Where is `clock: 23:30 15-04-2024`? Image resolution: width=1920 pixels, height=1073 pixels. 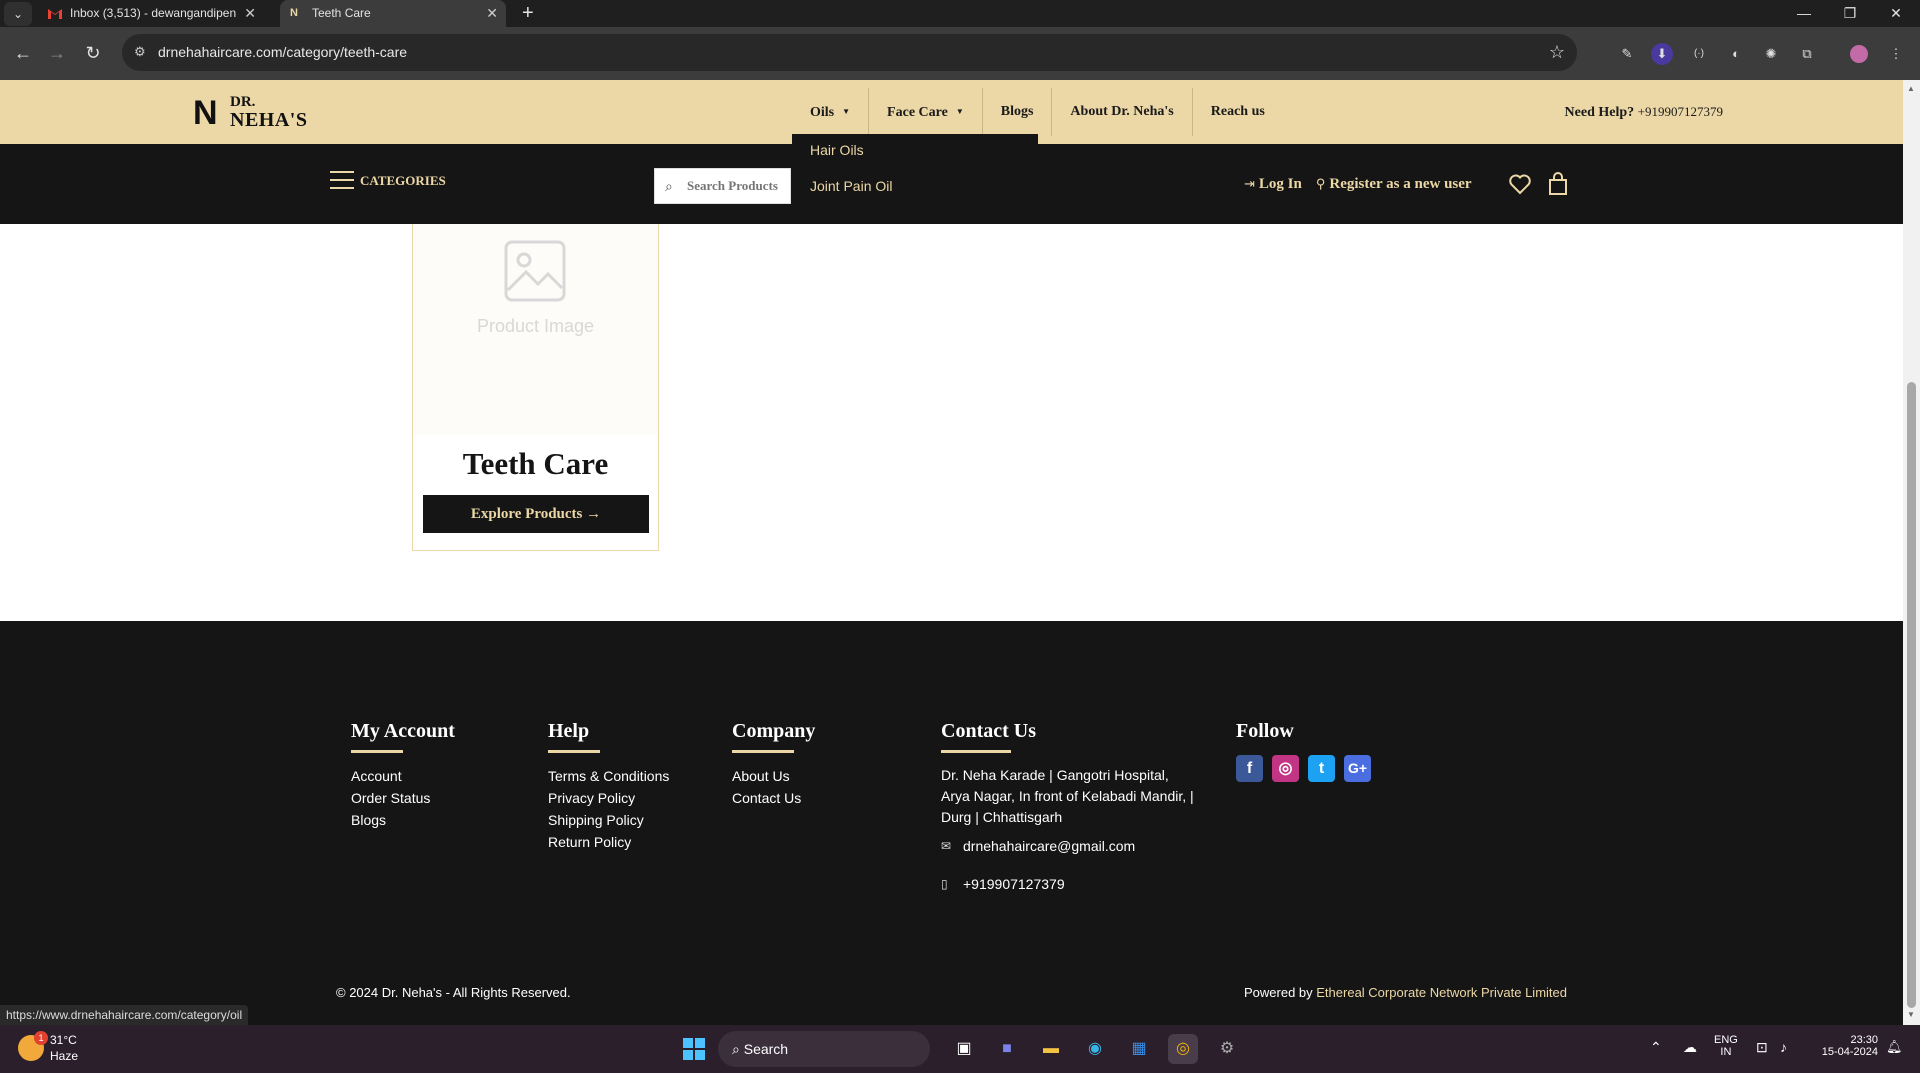
clock: 23:30 15-04-2024 is located at coordinates (1845, 1046).